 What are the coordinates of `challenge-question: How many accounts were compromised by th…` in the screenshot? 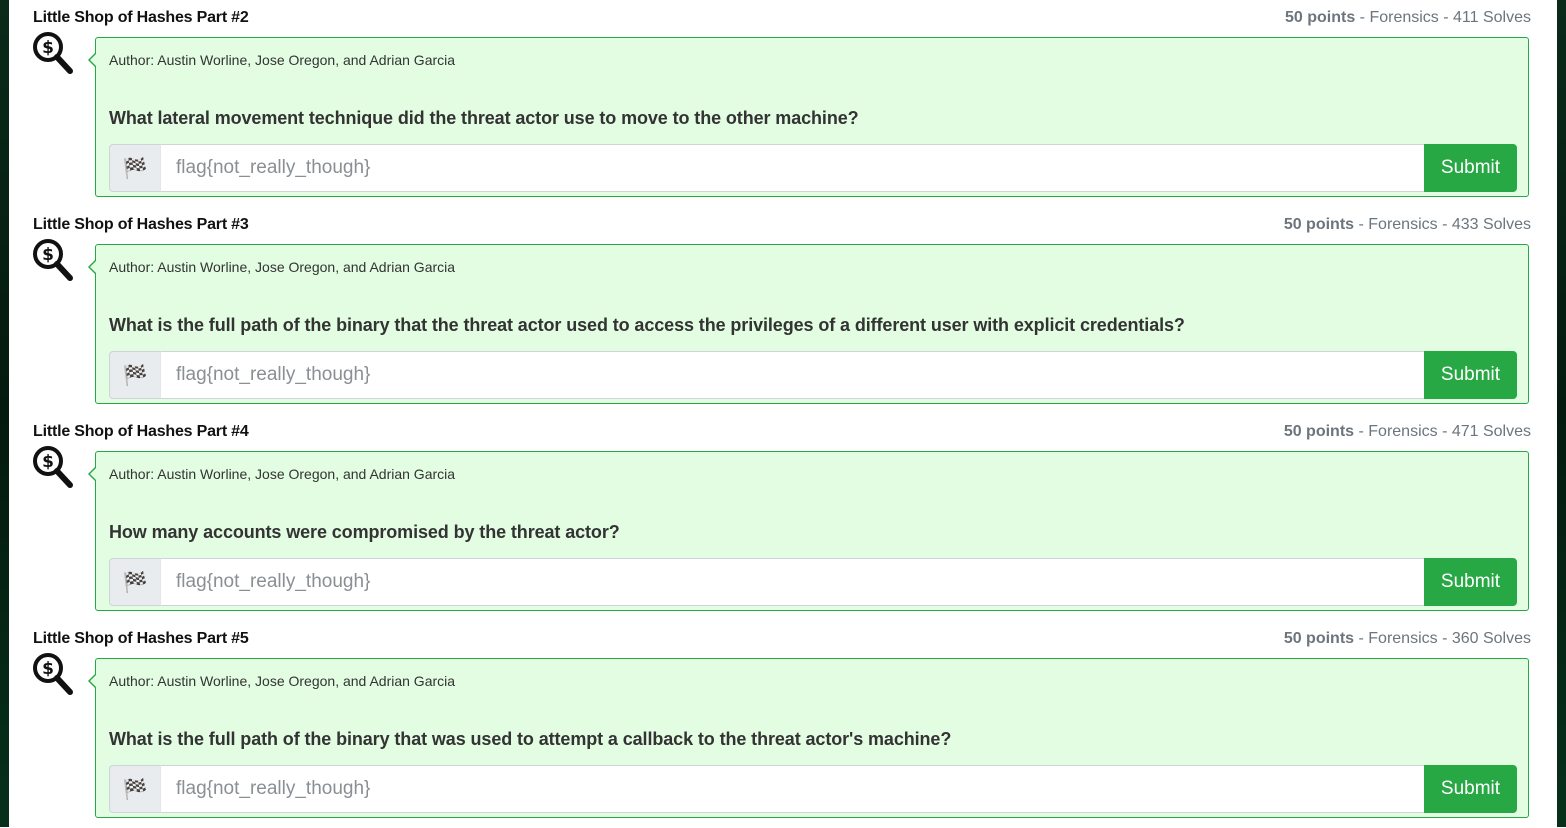 It's located at (364, 532).